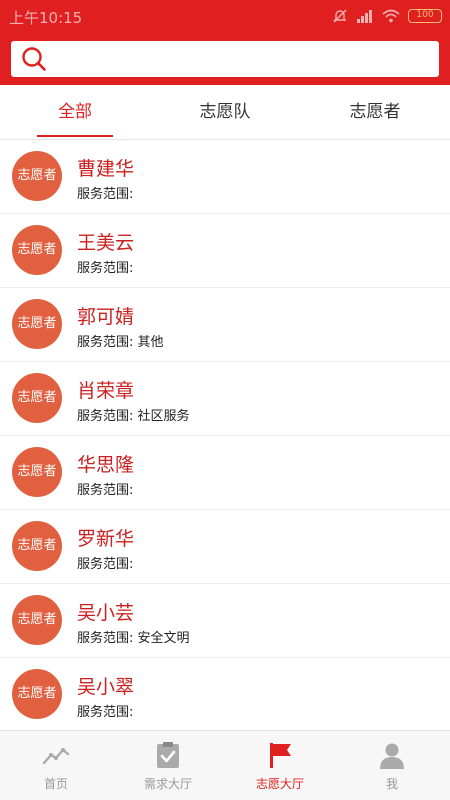 This screenshot has height=800, width=450. What do you see at coordinates (106, 613) in the screenshot?
I see `volunteer-name: 吴小芸` at bounding box center [106, 613].